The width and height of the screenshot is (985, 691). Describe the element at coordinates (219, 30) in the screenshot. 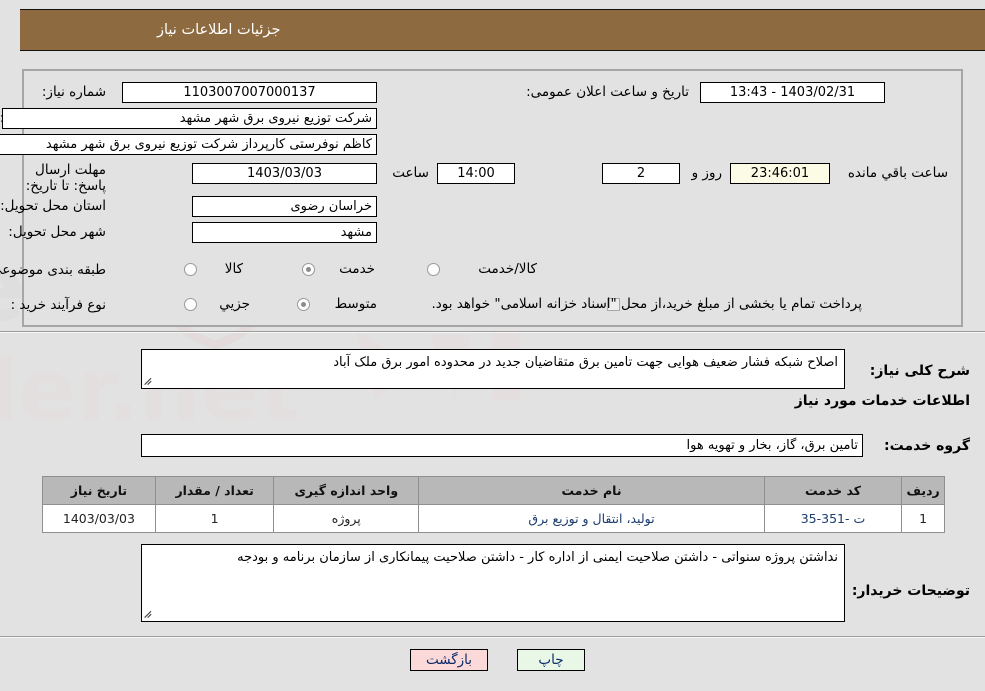

I see `page-title: جزئیات اطلاعات نیاز` at that location.